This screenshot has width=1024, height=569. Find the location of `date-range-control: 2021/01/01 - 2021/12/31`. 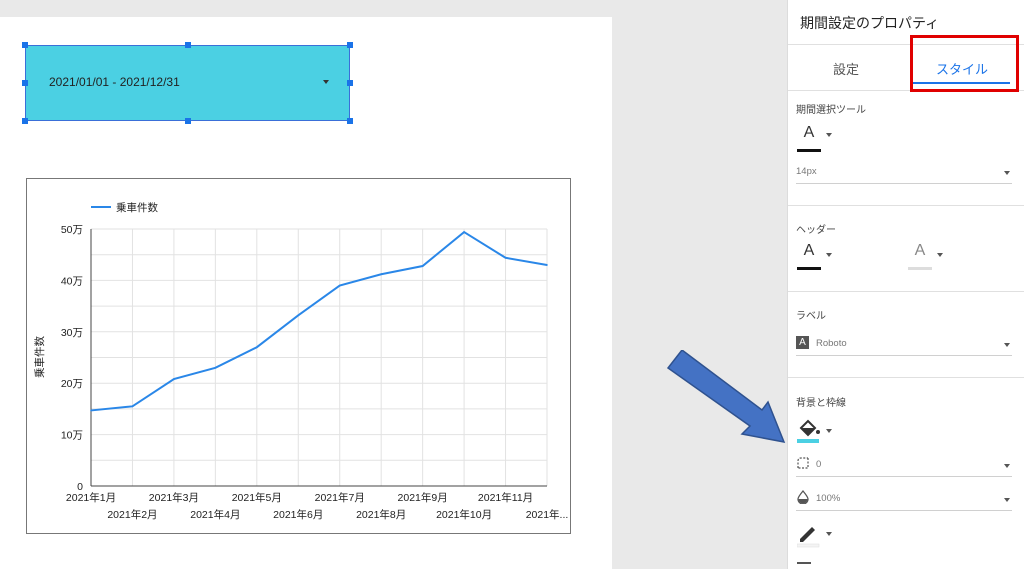

date-range-control: 2021/01/01 - 2021/12/31 is located at coordinates (187, 83).